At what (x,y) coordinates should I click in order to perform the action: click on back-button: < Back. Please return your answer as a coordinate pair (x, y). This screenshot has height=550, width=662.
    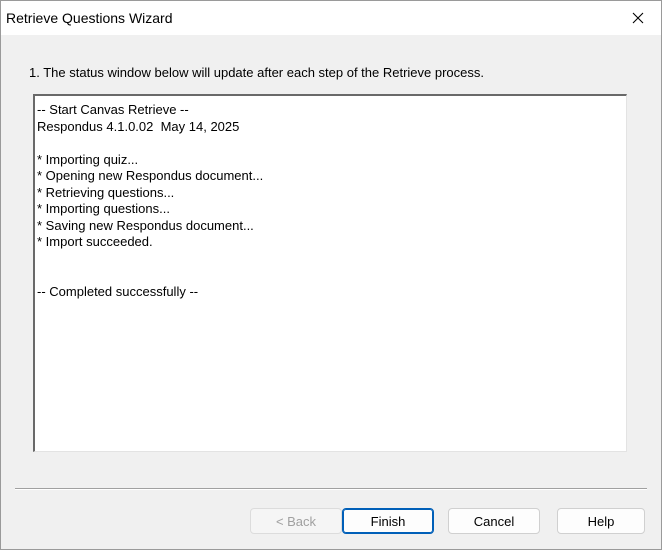
    Looking at the image, I should click on (296, 521).